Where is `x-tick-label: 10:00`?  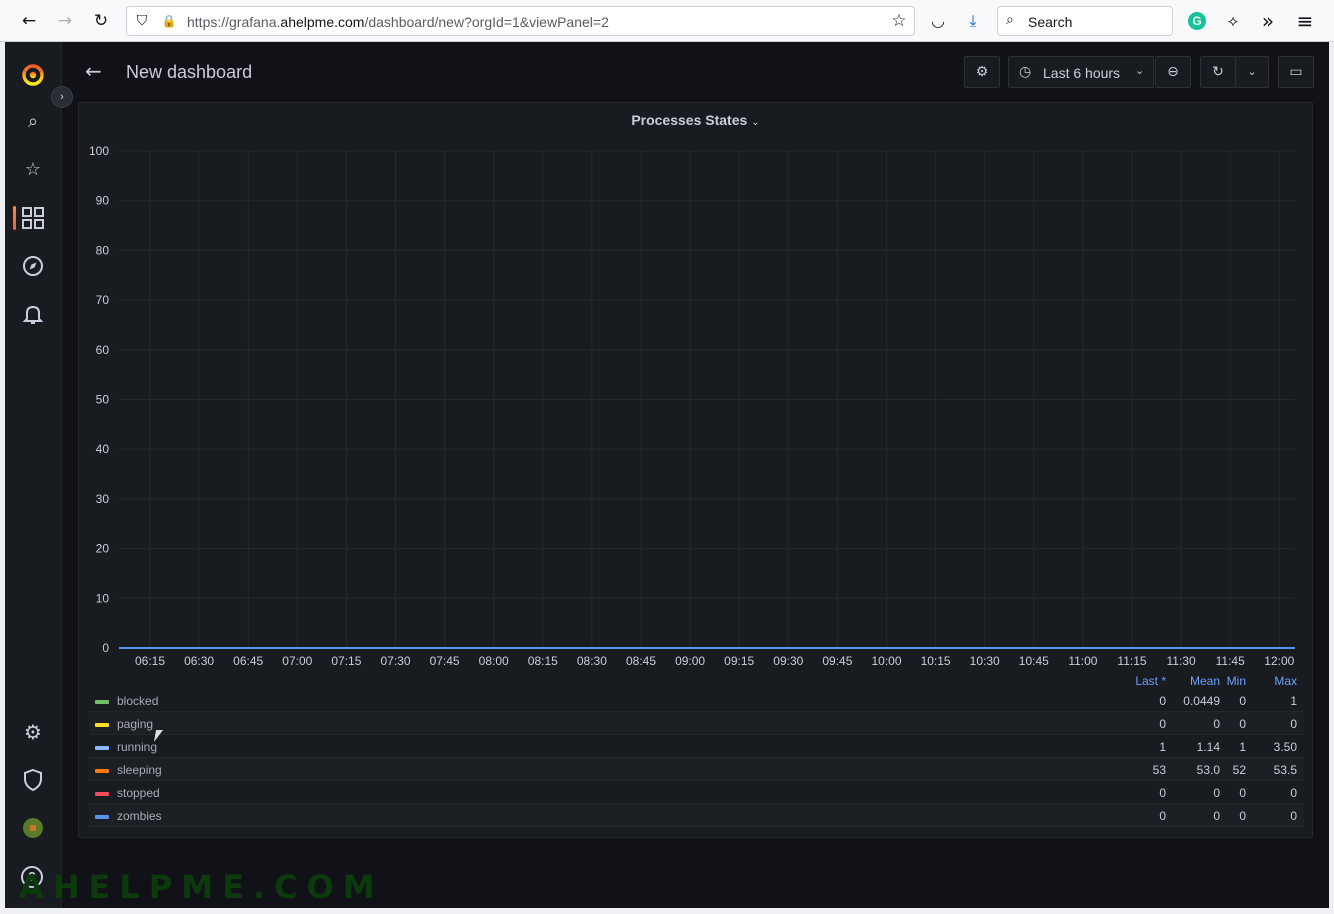
x-tick-label: 10:00 is located at coordinates (886, 661).